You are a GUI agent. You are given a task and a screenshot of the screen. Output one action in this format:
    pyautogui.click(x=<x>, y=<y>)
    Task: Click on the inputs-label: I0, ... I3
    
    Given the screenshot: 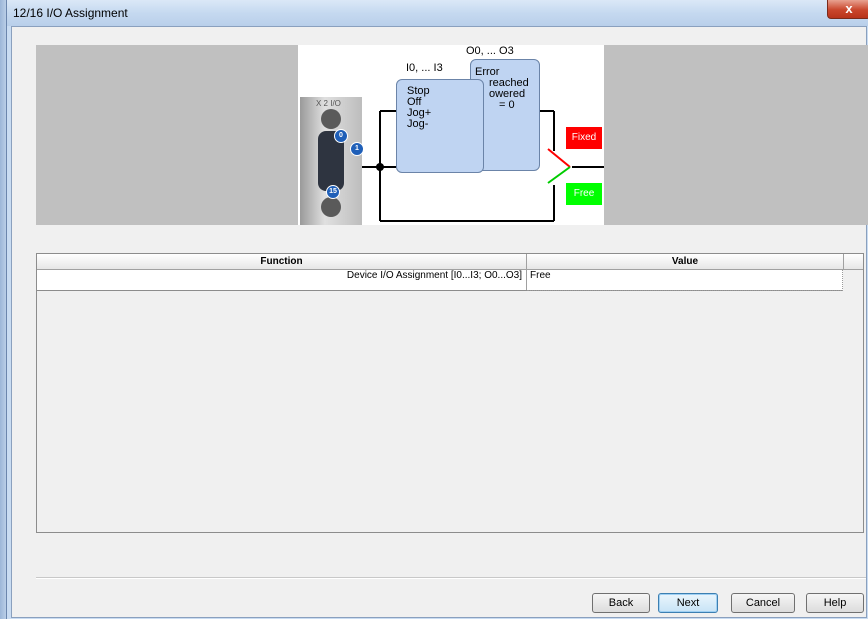 What is the action you would take?
    pyautogui.click(x=424, y=68)
    